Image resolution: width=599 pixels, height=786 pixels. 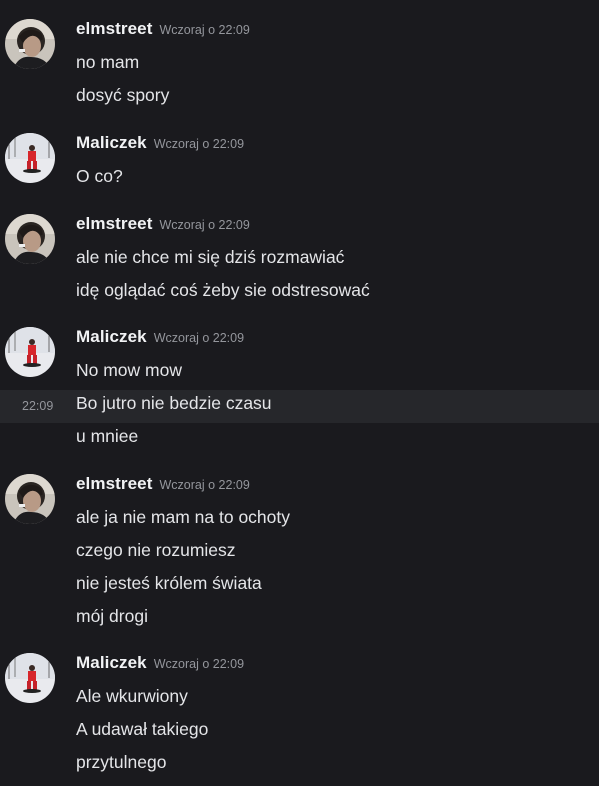 I want to click on message-text: O co?, so click(x=99, y=176).